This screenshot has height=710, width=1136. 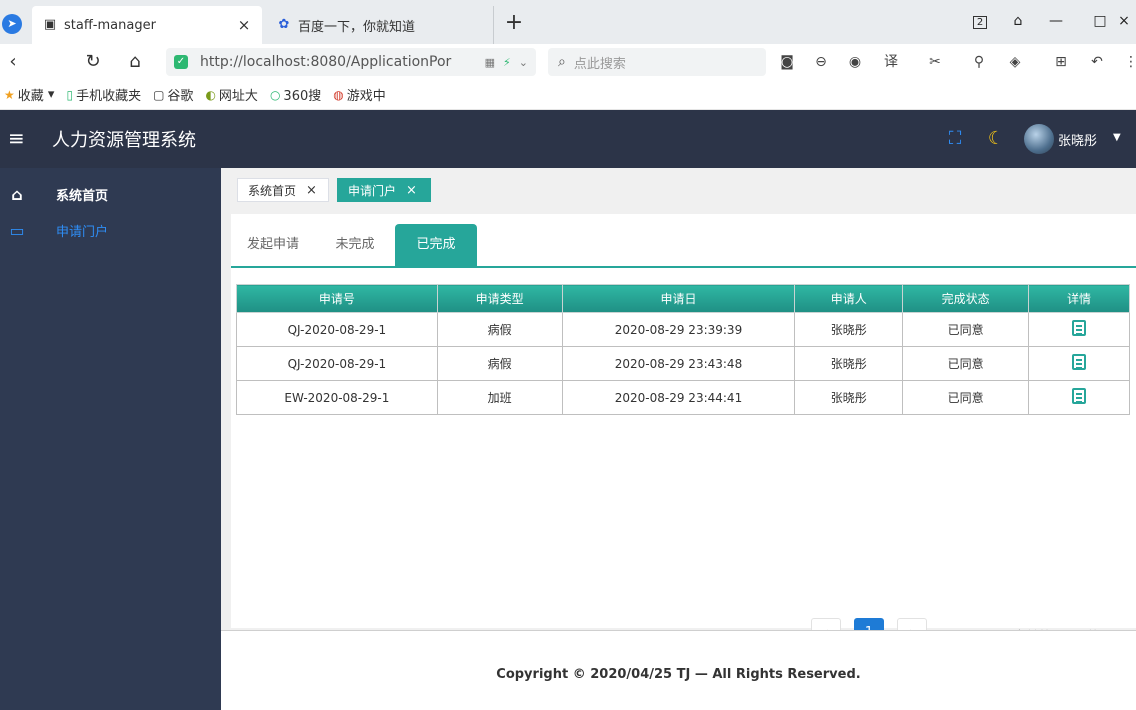 What do you see at coordinates (337, 329) in the screenshot?
I see `cell-id: QJ-2020-08-29-1` at bounding box center [337, 329].